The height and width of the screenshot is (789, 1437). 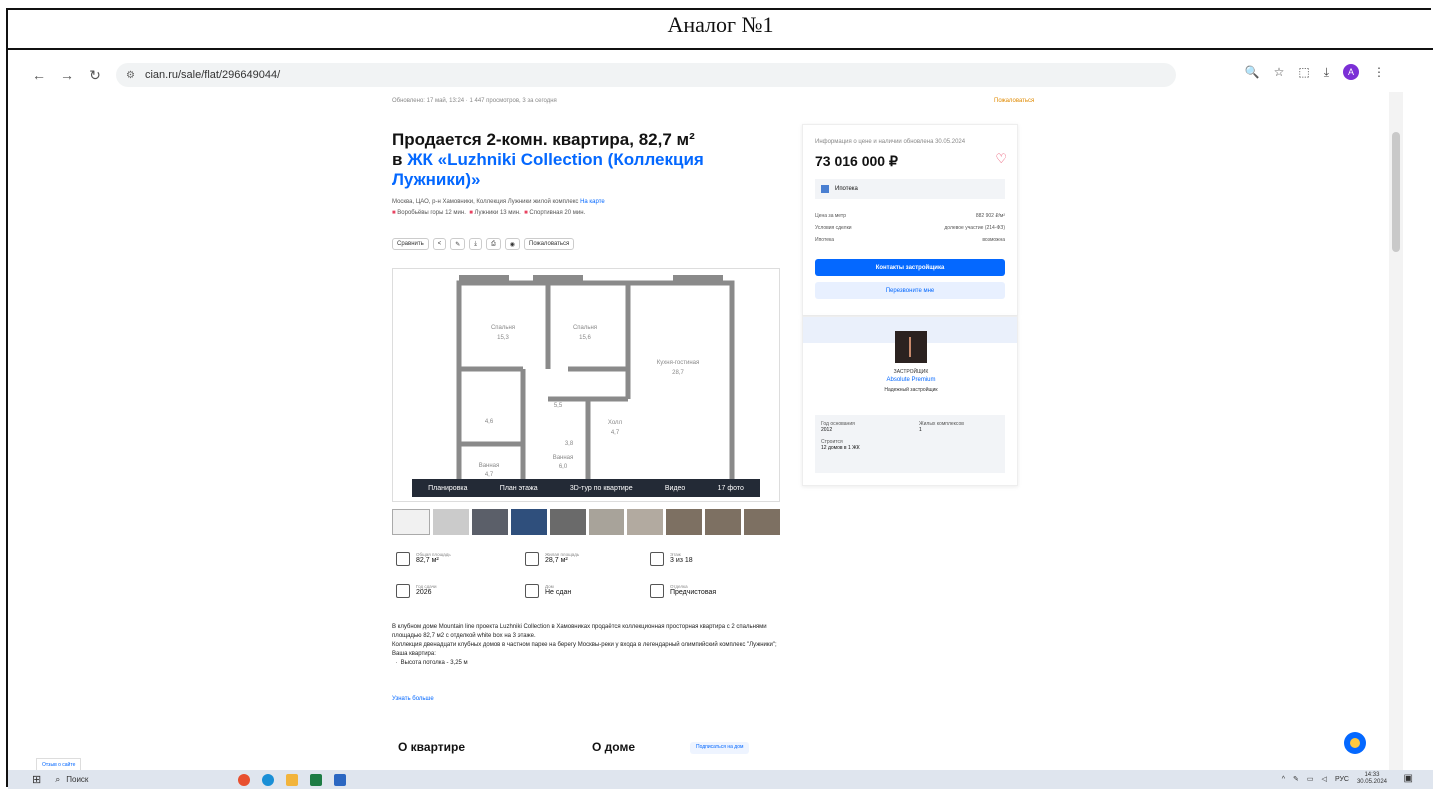 I want to click on search-icon: ⌕, so click(x=57, y=779).